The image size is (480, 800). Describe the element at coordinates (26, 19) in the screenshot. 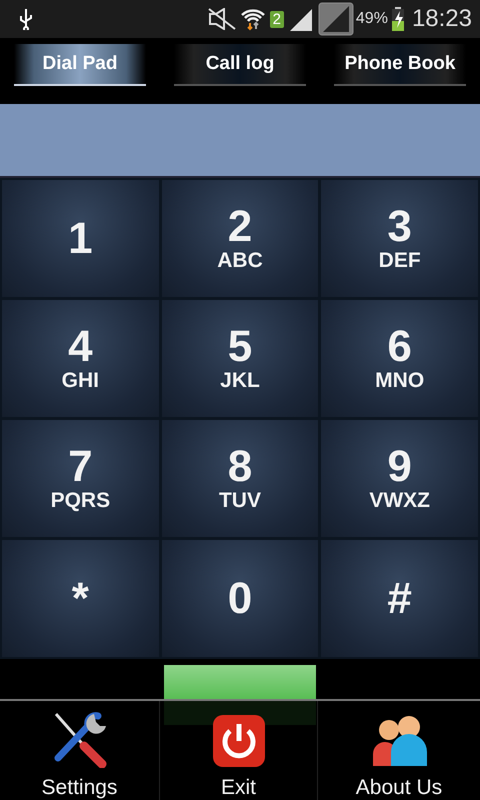

I see `usb-icon` at that location.